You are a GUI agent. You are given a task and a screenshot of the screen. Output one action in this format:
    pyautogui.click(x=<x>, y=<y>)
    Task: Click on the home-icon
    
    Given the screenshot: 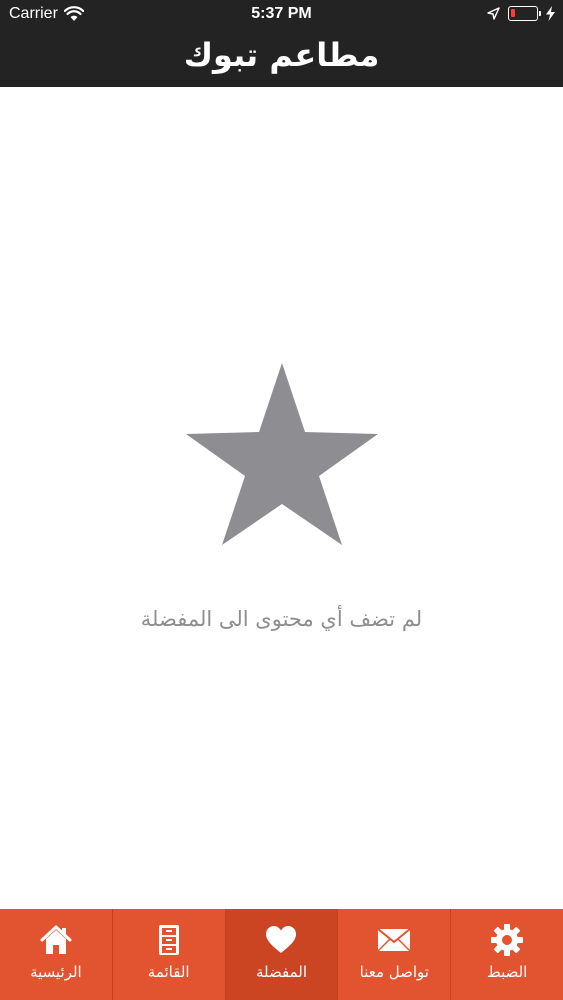 What is the action you would take?
    pyautogui.click(x=56, y=939)
    